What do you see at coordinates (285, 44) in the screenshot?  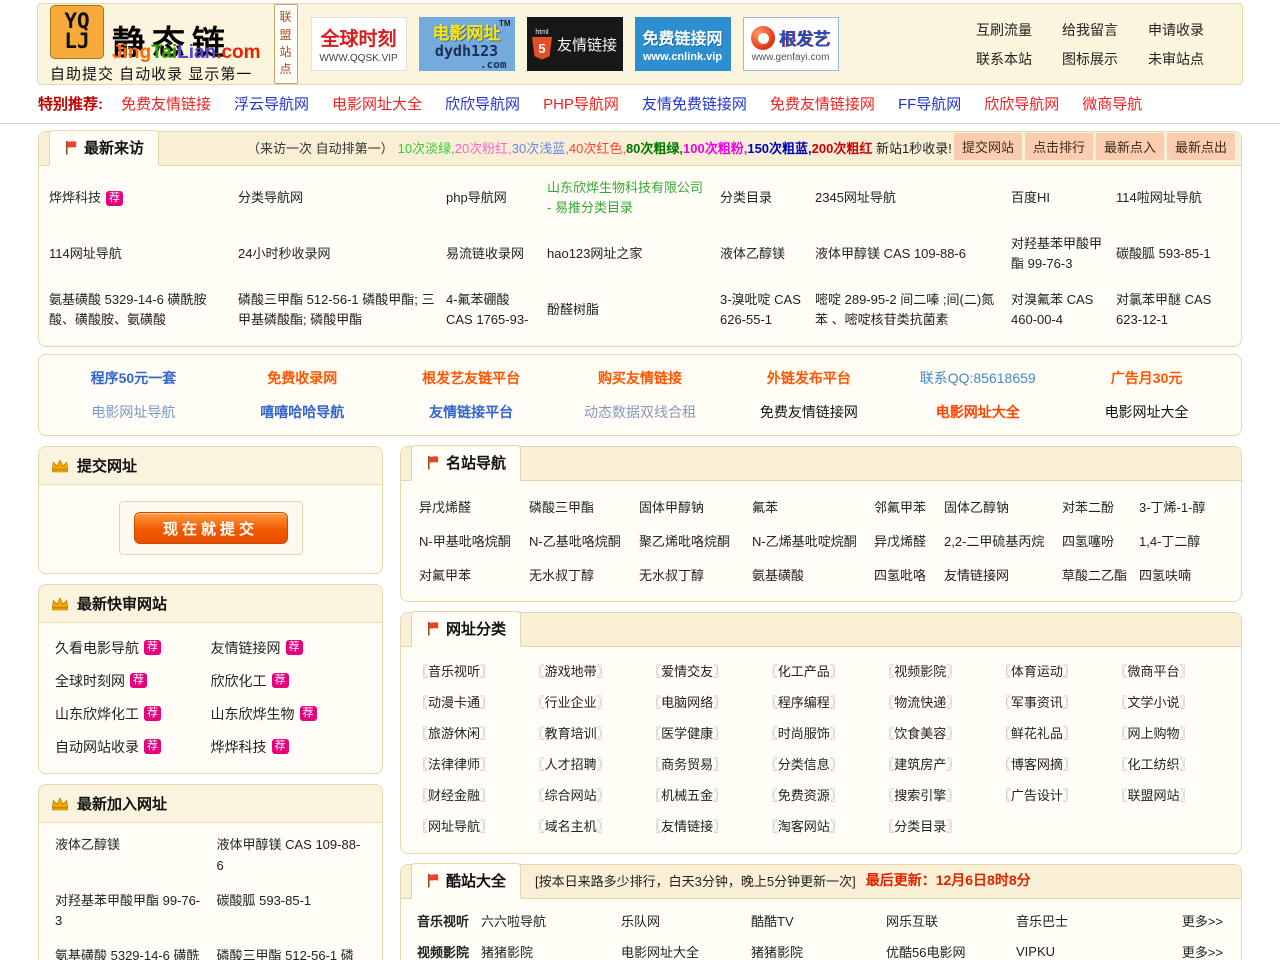 I see `union-sites-tab: 联盟站点` at bounding box center [285, 44].